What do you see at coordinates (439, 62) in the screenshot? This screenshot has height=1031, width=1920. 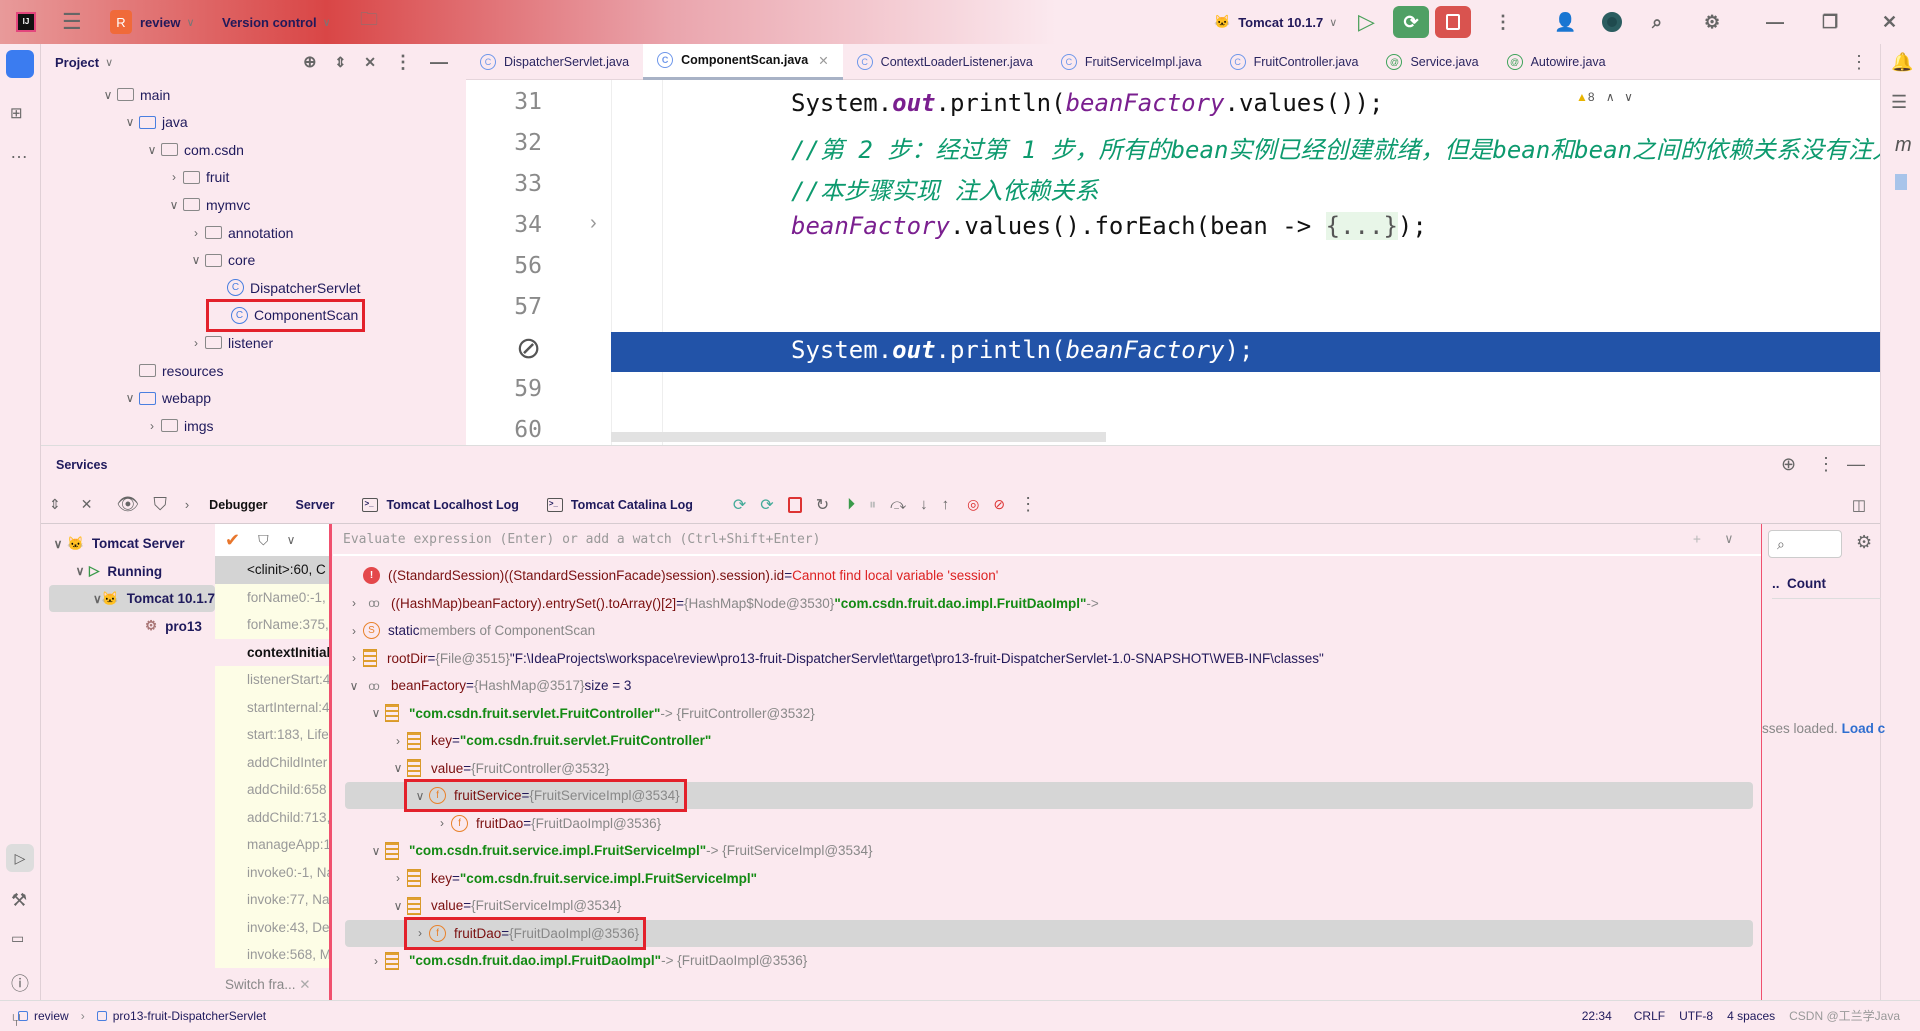 I see `hide-panel-icon: —` at bounding box center [439, 62].